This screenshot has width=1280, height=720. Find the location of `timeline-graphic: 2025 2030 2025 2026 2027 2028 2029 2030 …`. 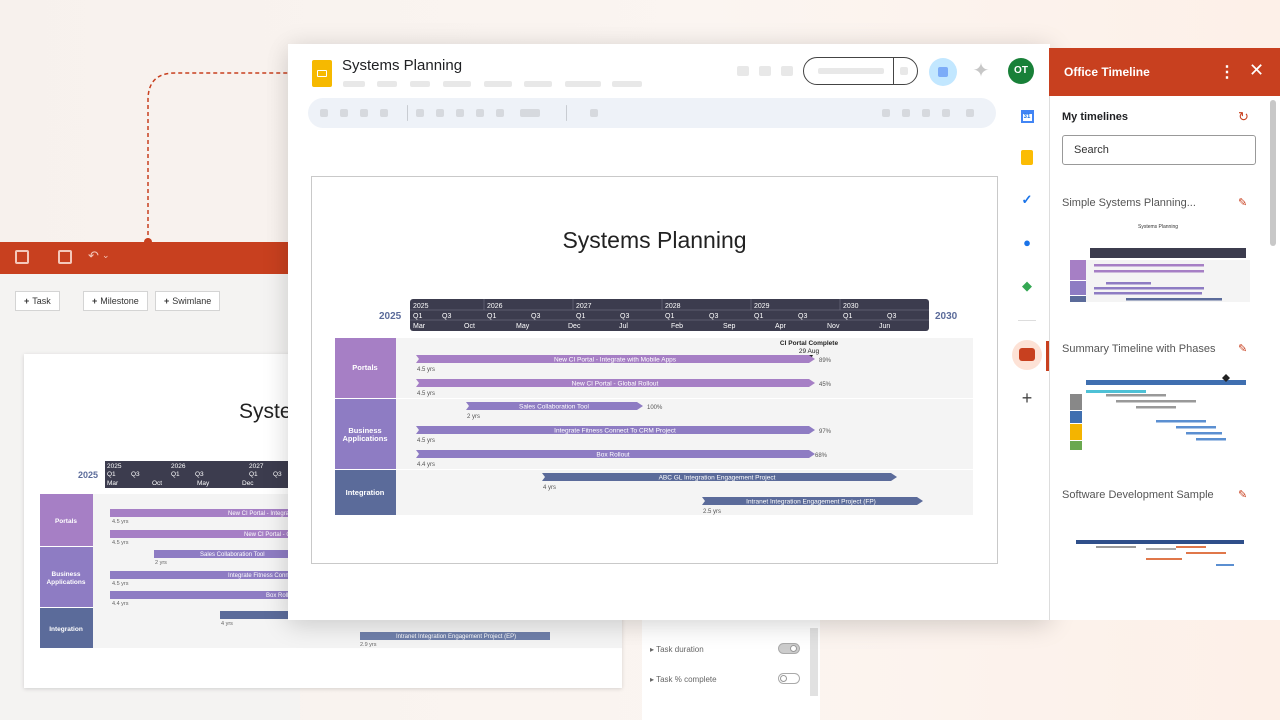

timeline-graphic: 2025 2030 2025 2026 2027 2028 2029 2030 … is located at coordinates (654, 407).